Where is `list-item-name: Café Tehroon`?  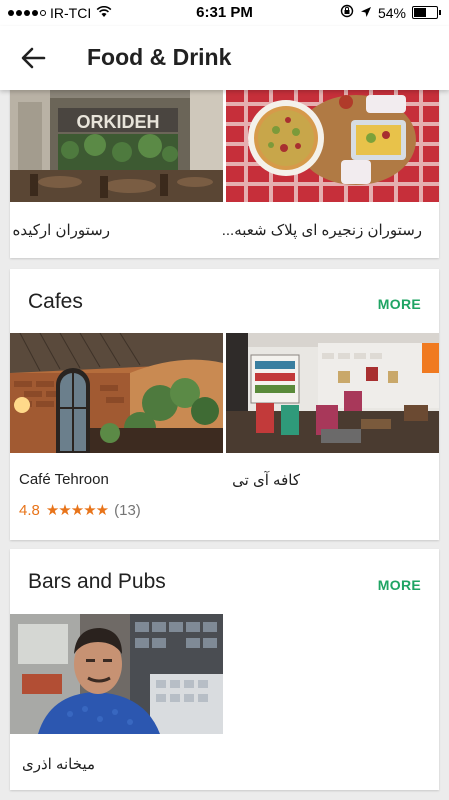
list-item-name: Café Tehroon is located at coordinates (64, 479).